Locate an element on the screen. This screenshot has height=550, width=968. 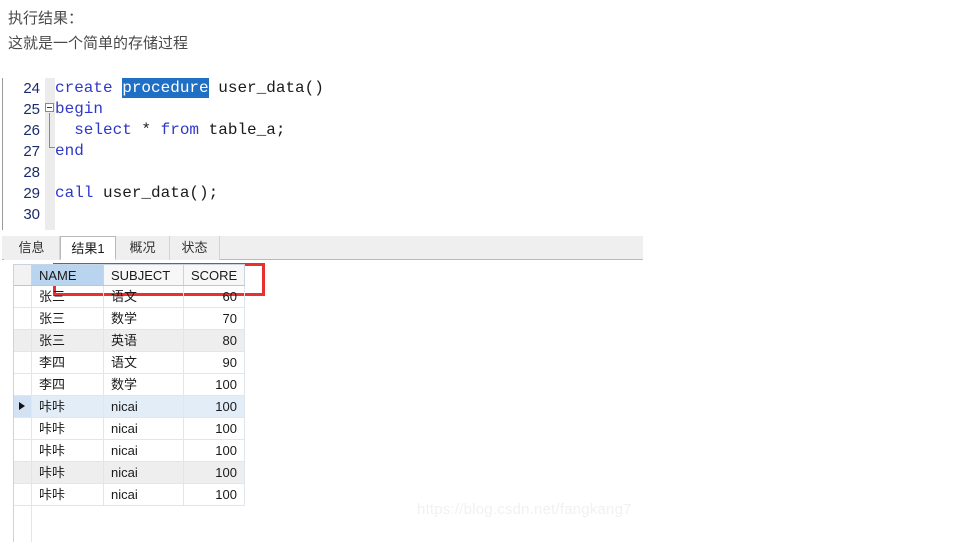
code-token: user_data(); is located at coordinates (161, 193).